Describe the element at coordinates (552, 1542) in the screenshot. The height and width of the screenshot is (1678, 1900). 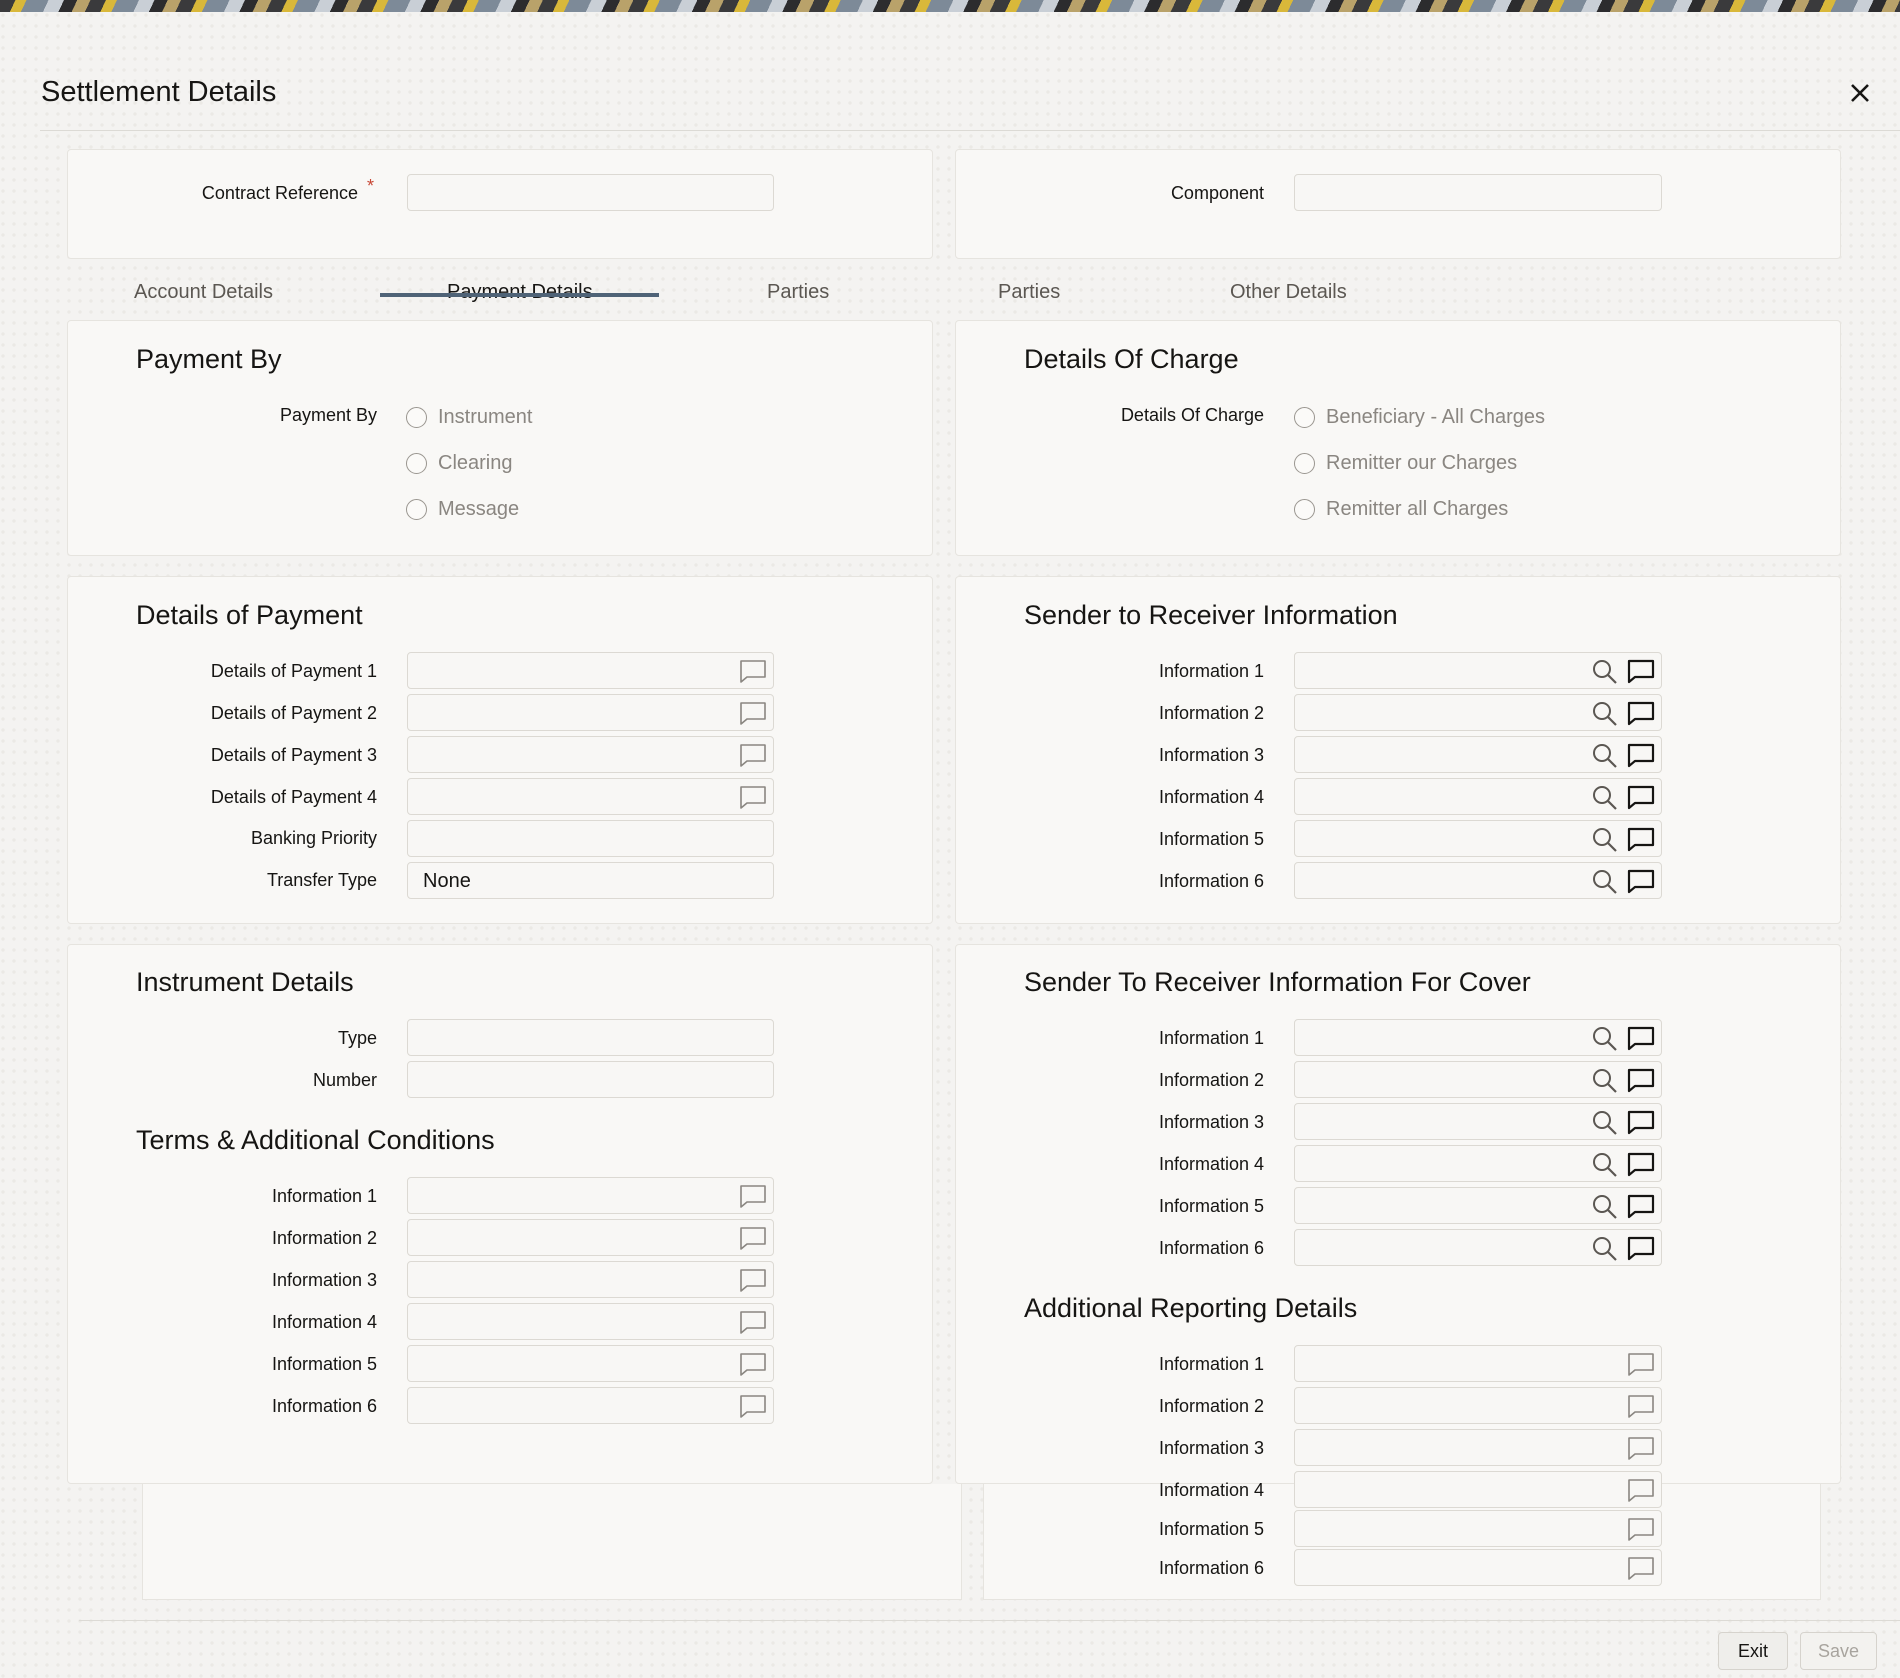
I see `lower-left-blank-panel` at that location.